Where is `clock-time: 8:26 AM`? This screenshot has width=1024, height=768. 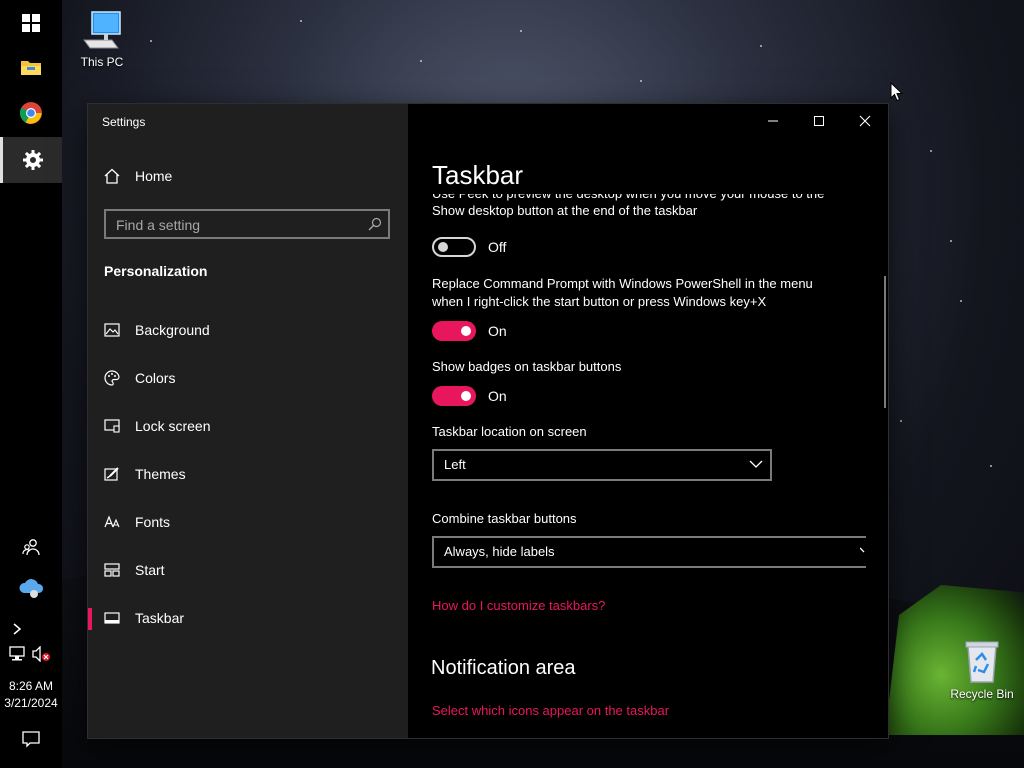 clock-time: 8:26 AM is located at coordinates (31, 686).